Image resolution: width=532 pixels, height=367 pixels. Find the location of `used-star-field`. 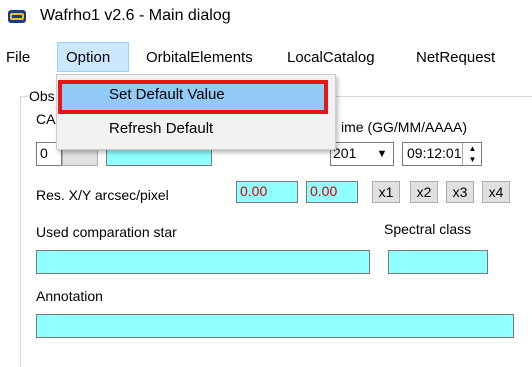

used-star-field is located at coordinates (203, 262).